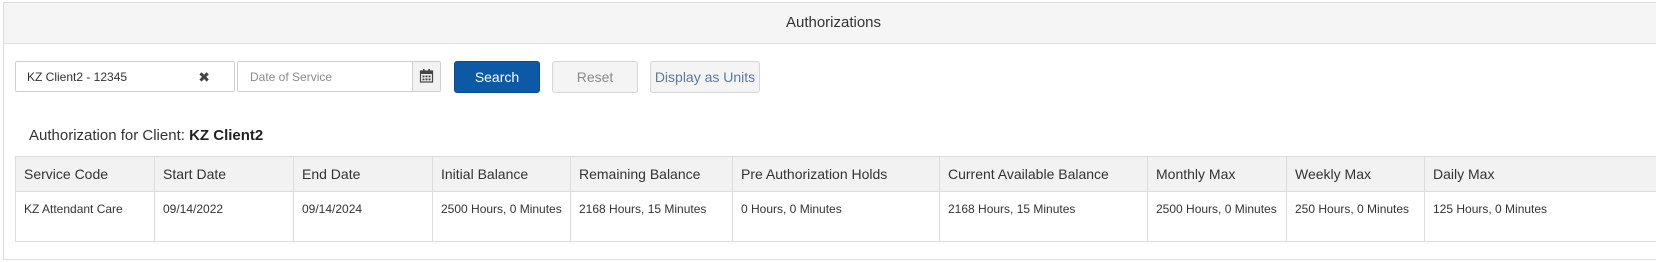 The image size is (1656, 262). I want to click on column-header-current-available-balance: Current Available Balance, so click(1043, 174).